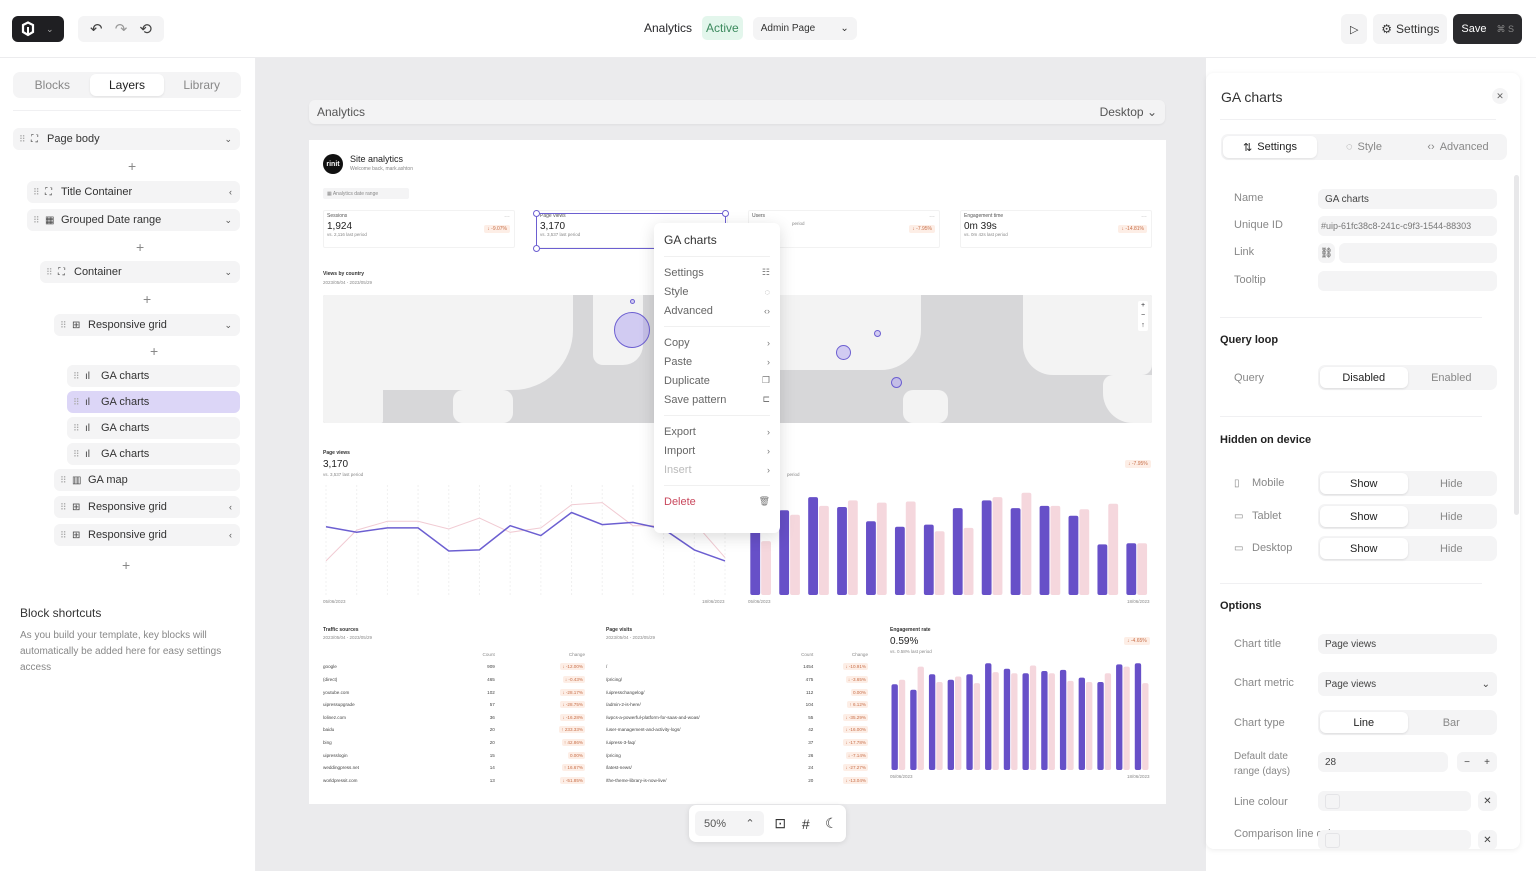  Describe the element at coordinates (1394, 839) in the screenshot. I see `comparison-colour-input` at that location.